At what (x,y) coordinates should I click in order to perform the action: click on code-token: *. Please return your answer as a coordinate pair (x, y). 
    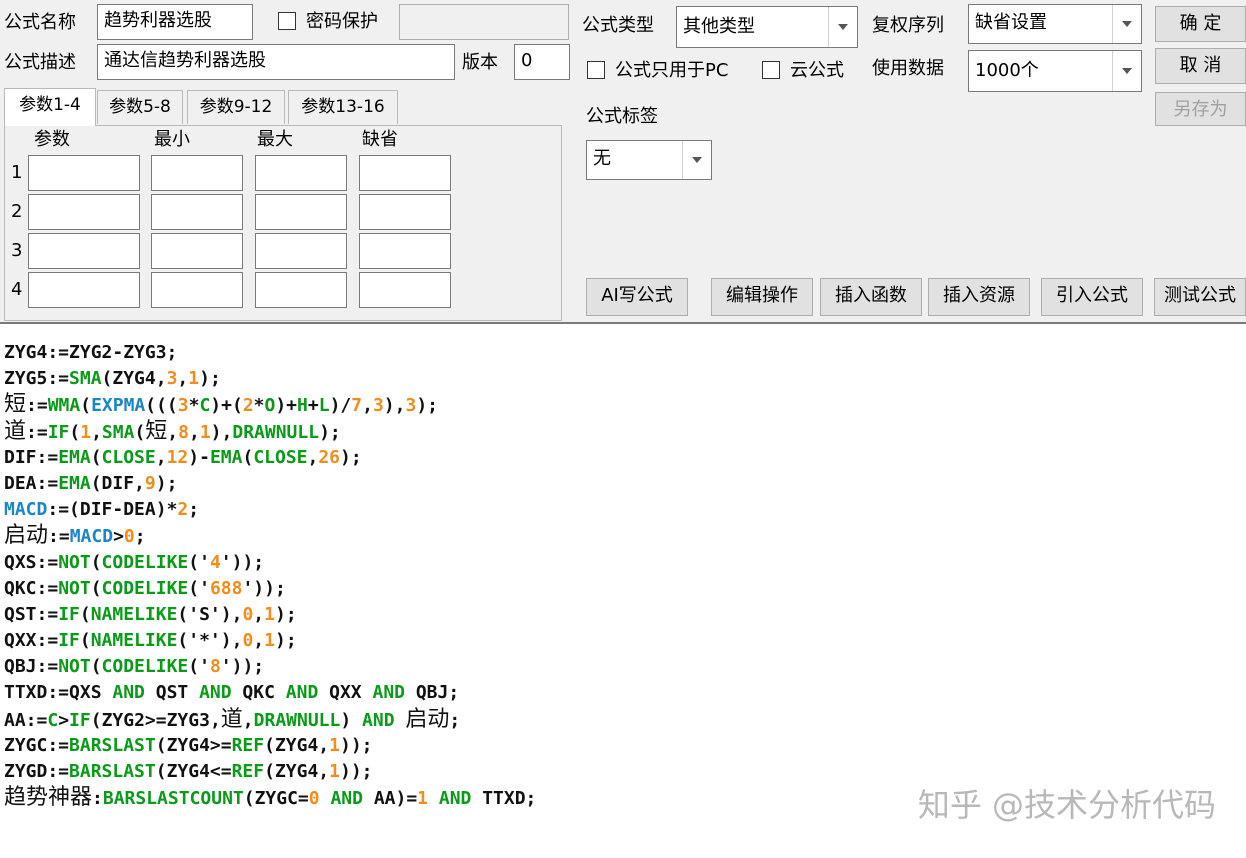
    Looking at the image, I should click on (194, 406).